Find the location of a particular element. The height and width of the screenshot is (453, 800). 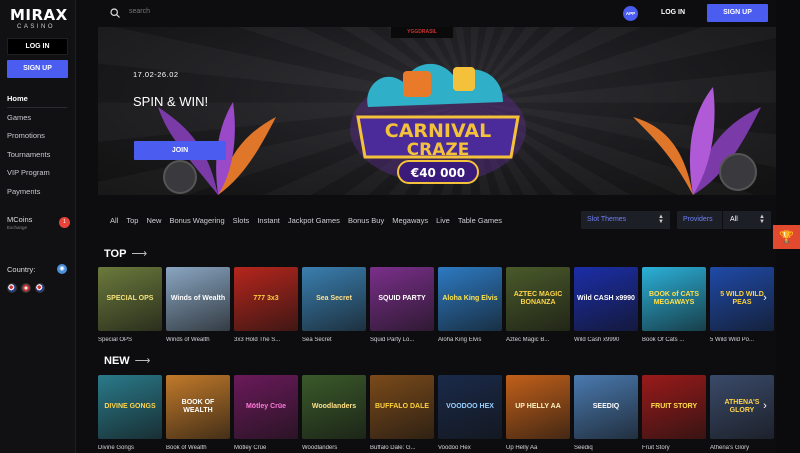

app-download-button: APP is located at coordinates (630, 13).